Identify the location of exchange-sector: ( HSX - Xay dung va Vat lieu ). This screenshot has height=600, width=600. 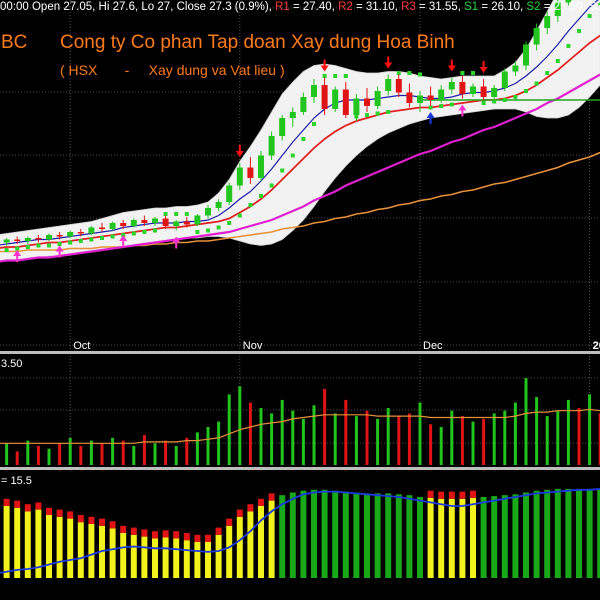
(172, 70).